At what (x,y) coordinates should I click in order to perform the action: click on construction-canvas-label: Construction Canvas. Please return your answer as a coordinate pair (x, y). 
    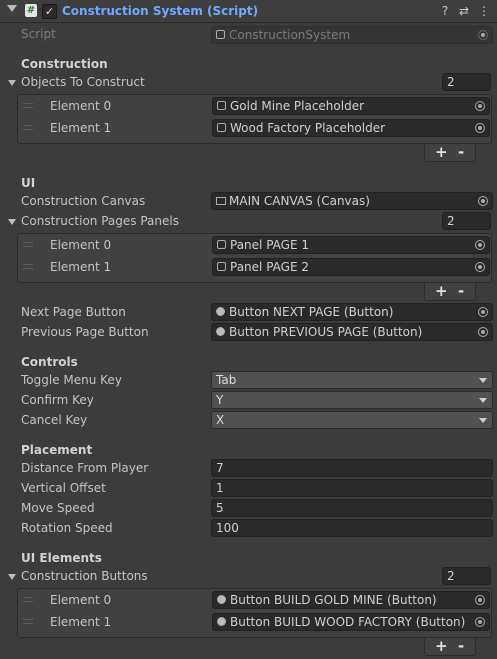
    Looking at the image, I should click on (83, 201).